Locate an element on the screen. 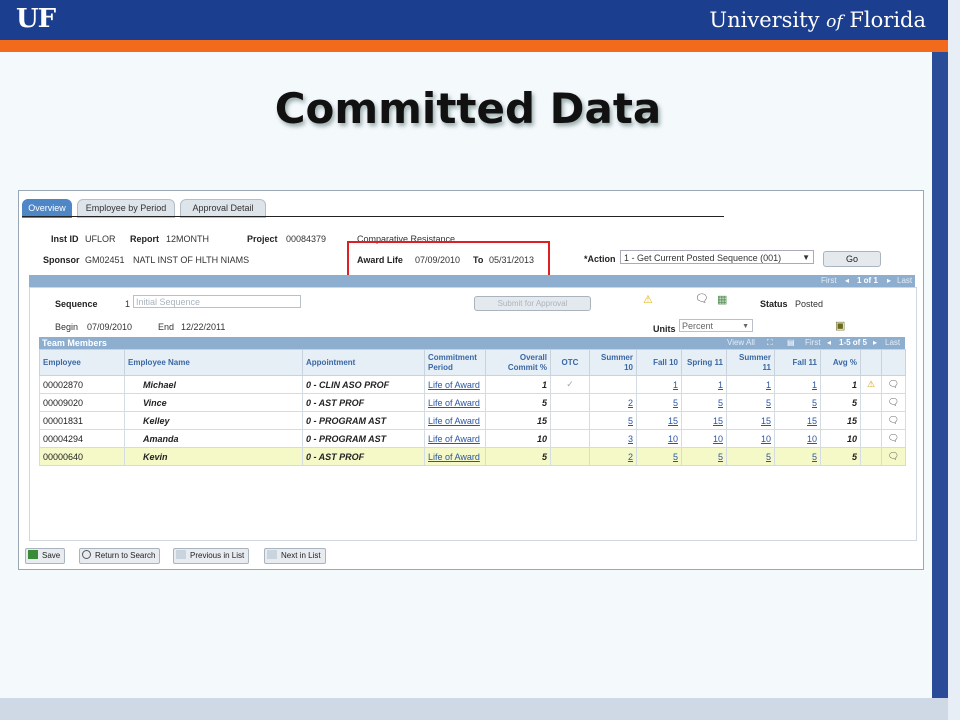  team-nav-first: First is located at coordinates (813, 342).